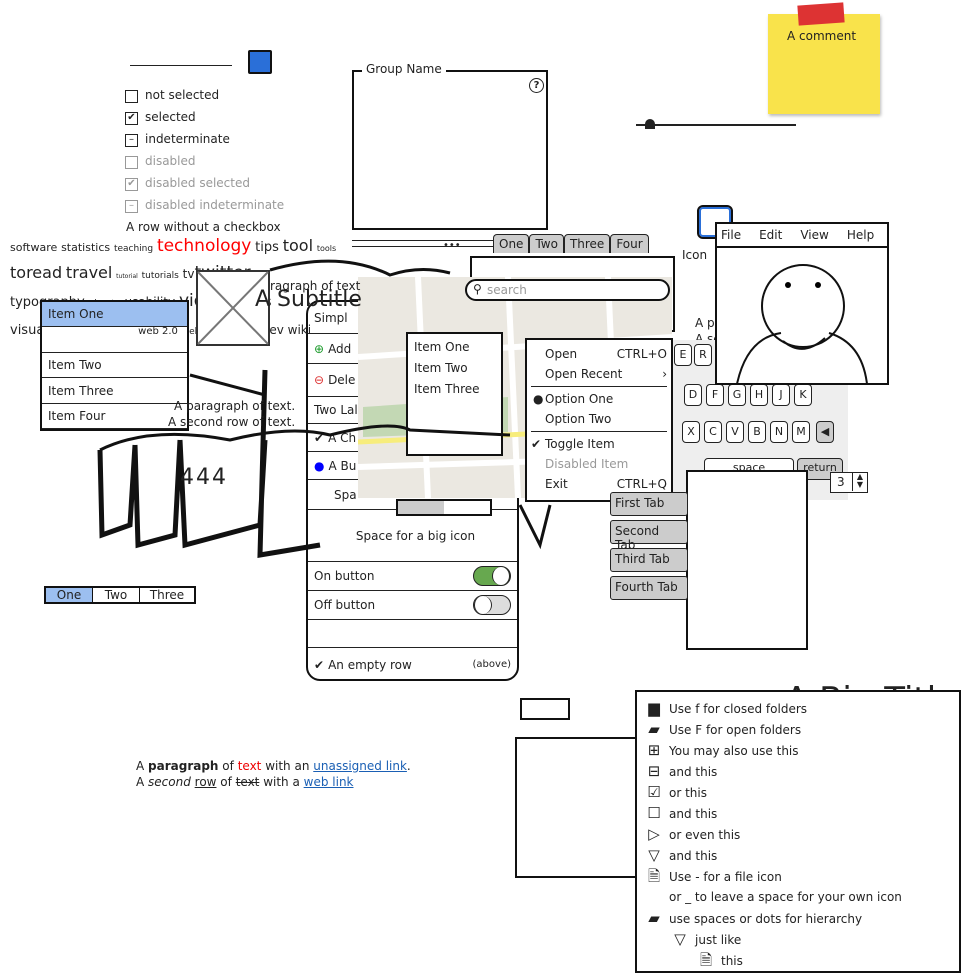 The image size is (966, 975). Describe the element at coordinates (260, 62) in the screenshot. I see `color-picker` at that location.